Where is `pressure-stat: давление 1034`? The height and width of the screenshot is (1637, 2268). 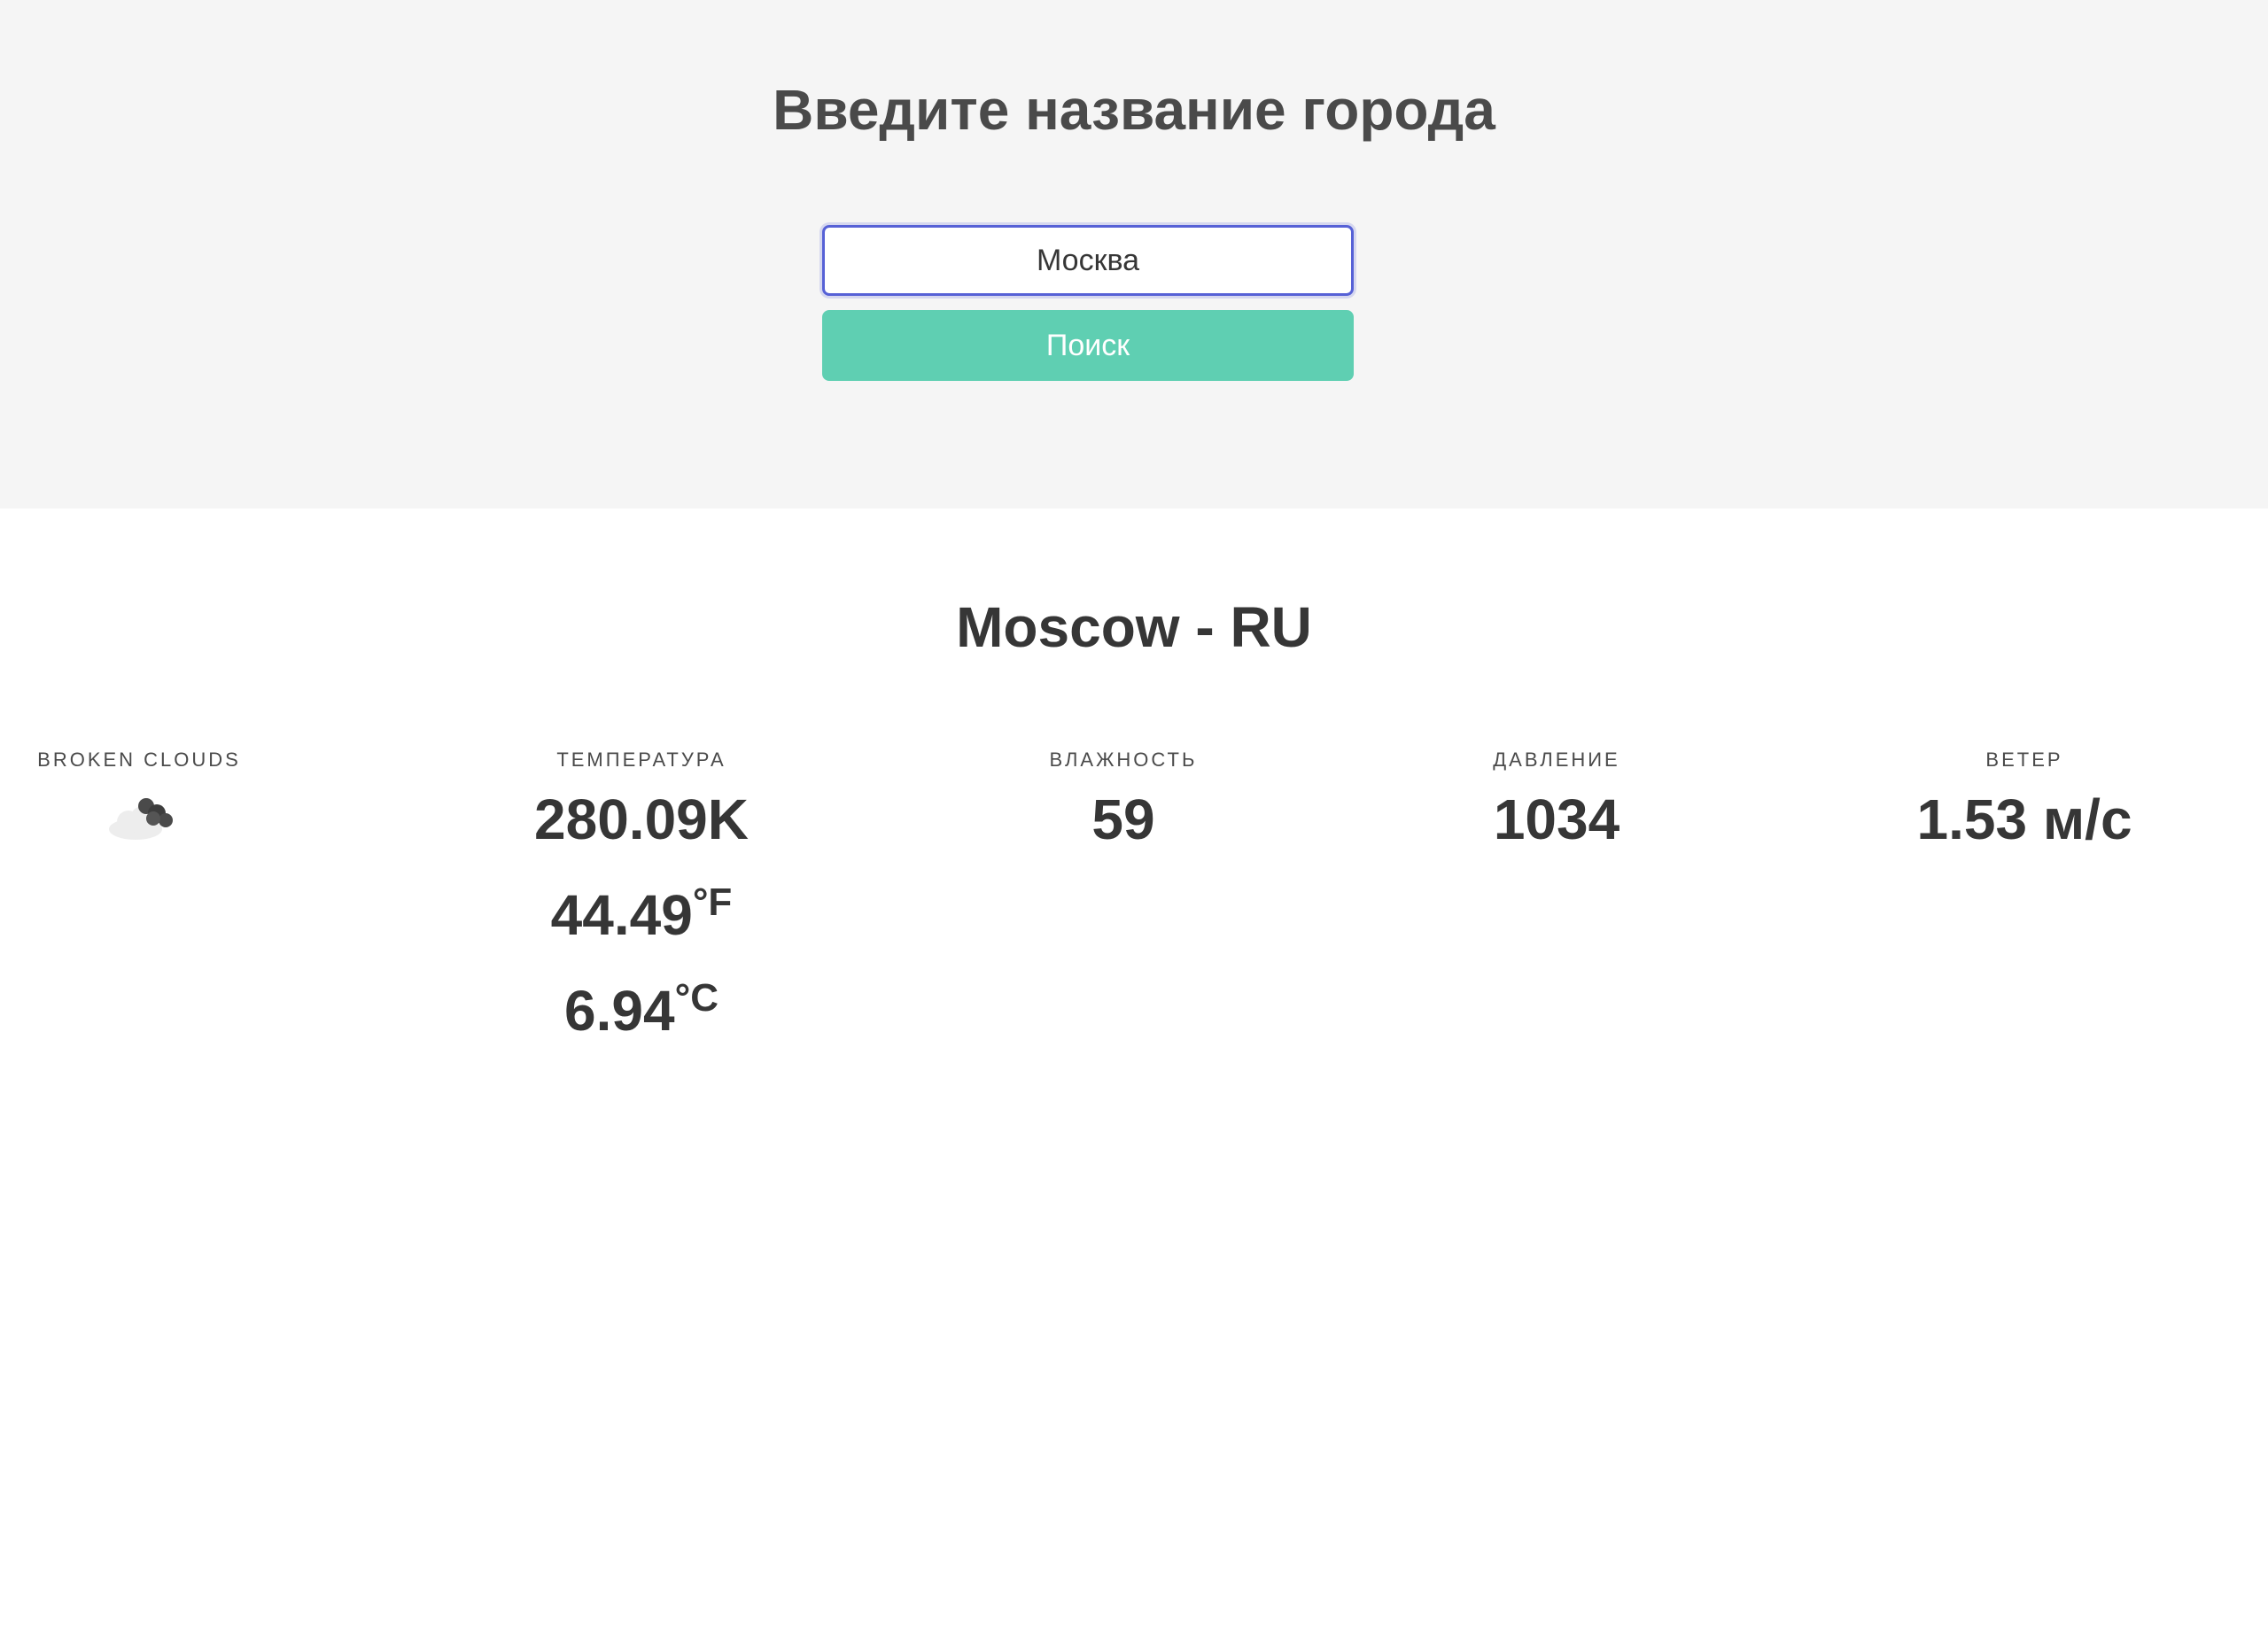 pressure-stat: давление 1034 is located at coordinates (1557, 803).